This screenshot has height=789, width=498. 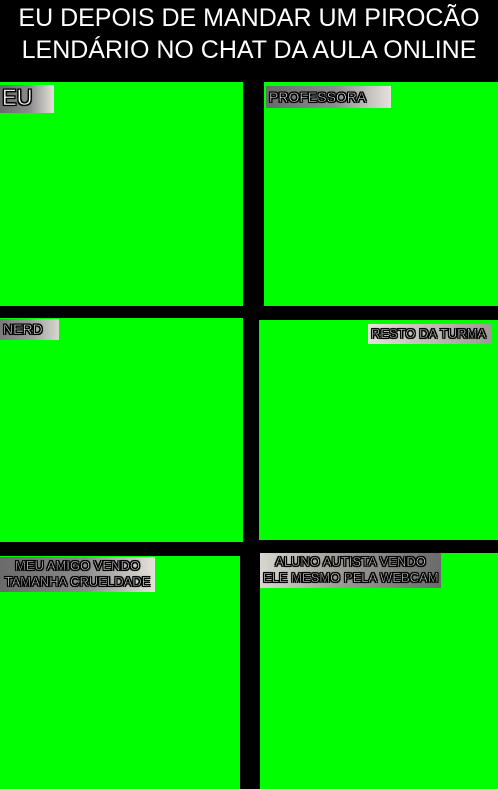 I want to click on meme-title-line-2: LENDÁRIO NO CHAT DA AULA ONLINE, so click(x=249, y=50).